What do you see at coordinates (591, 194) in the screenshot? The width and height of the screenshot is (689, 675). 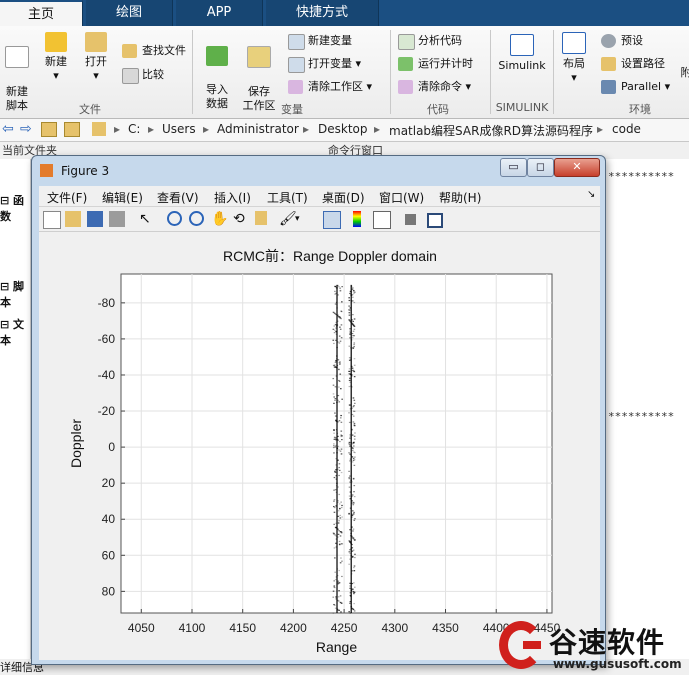 I see `dock-arrow-icon: ↘` at bounding box center [591, 194].